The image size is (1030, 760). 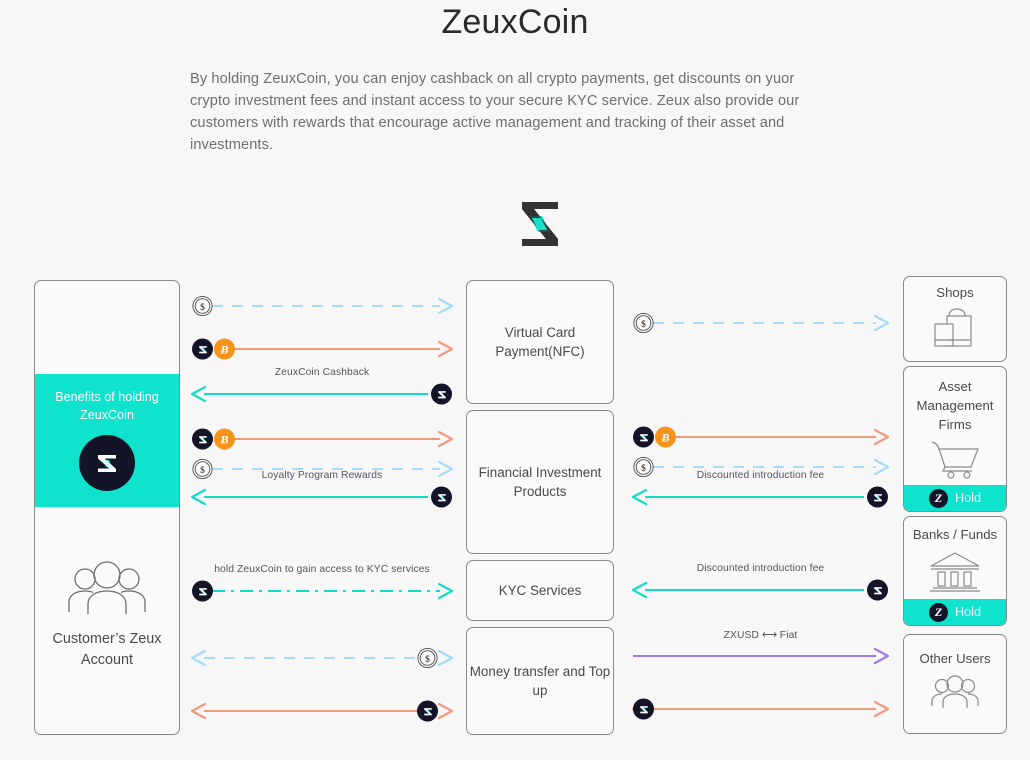 I want to click on party-box-other-users: Other Users, so click(x=955, y=684).